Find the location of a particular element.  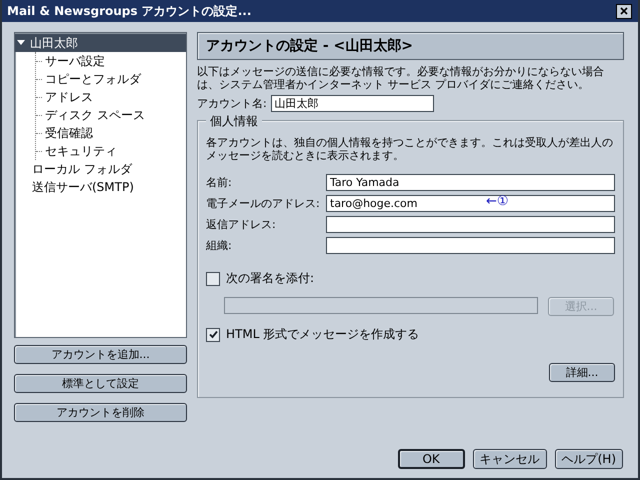

tree-item: コピーとフォルダ is located at coordinates (93, 79).